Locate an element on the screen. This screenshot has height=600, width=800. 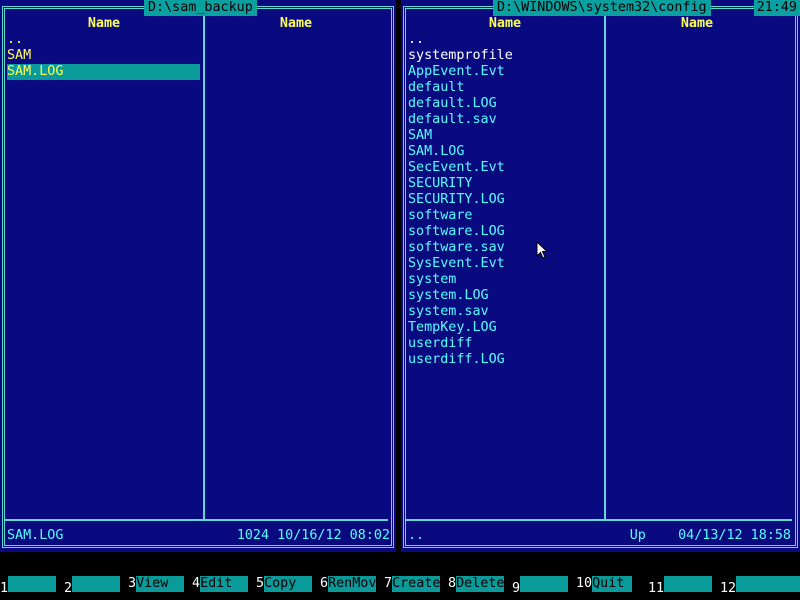
fkey-number: 10 is located at coordinates (584, 583).